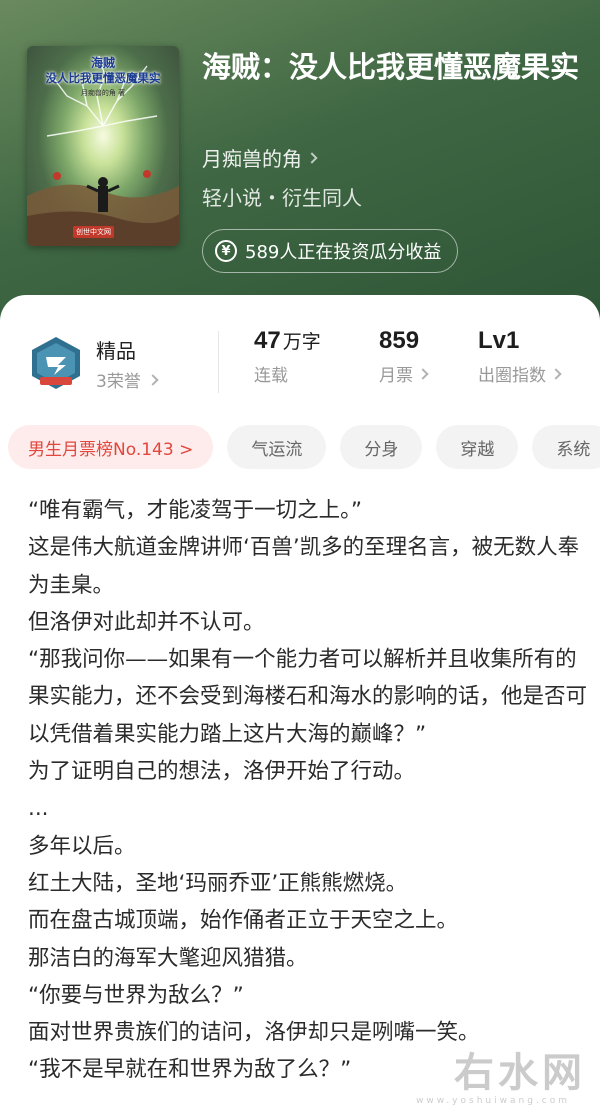  What do you see at coordinates (252, 159) in the screenshot?
I see `author-name: 月痴兽的角` at bounding box center [252, 159].